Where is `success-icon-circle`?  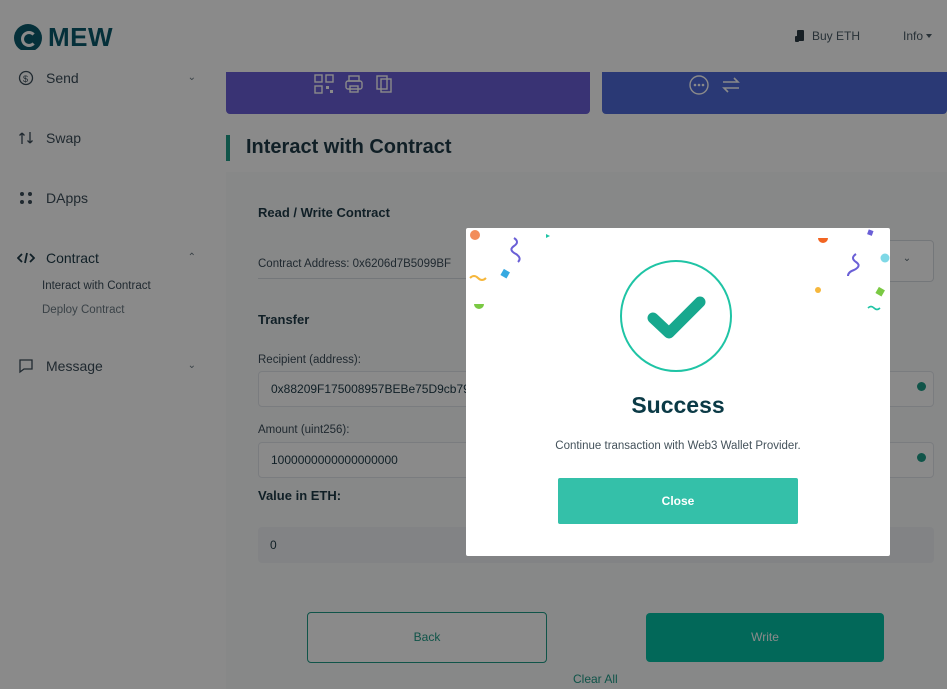 success-icon-circle is located at coordinates (676, 316).